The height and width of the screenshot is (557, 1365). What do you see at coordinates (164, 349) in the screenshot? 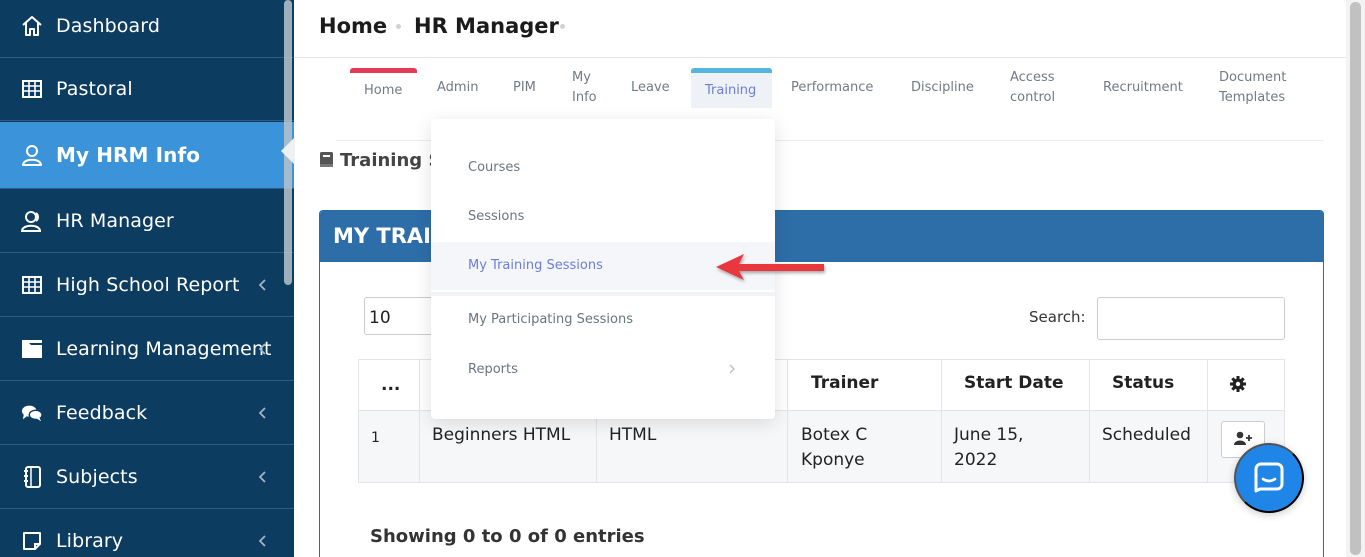
I see `sidebar-item-label: Learning Management` at bounding box center [164, 349].